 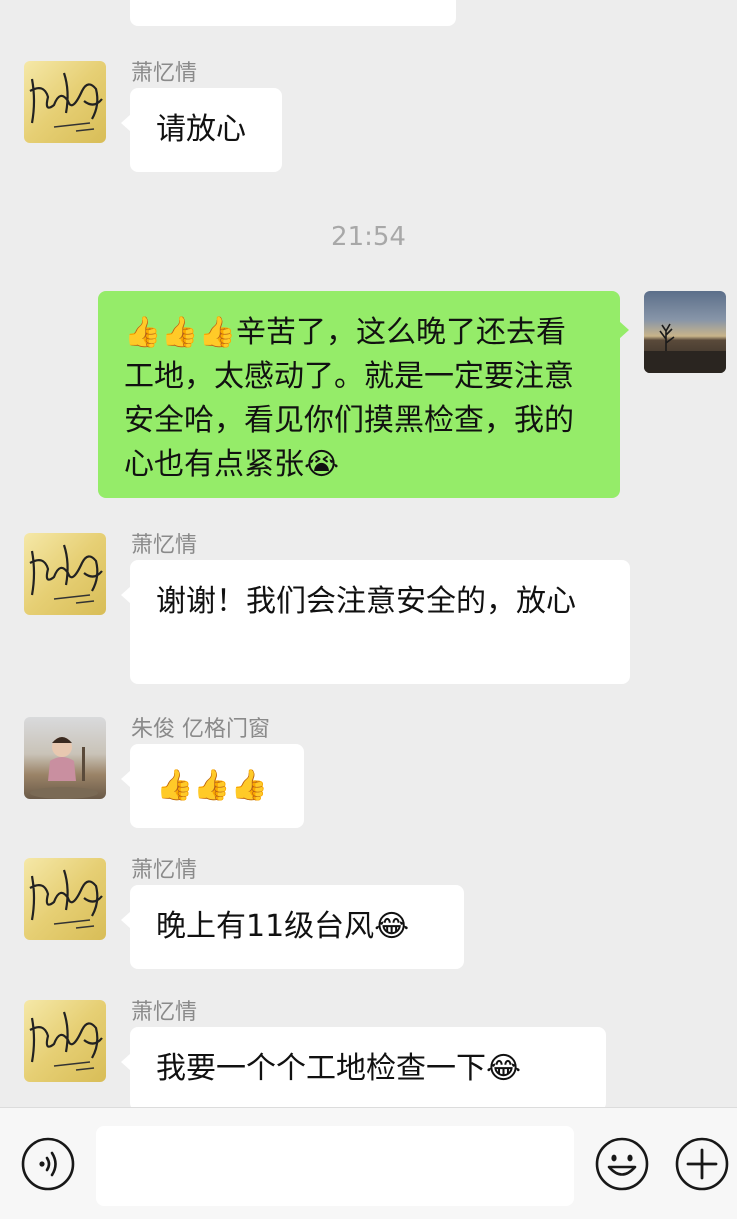 I want to click on landscape-avatar-image, so click(x=685, y=348).